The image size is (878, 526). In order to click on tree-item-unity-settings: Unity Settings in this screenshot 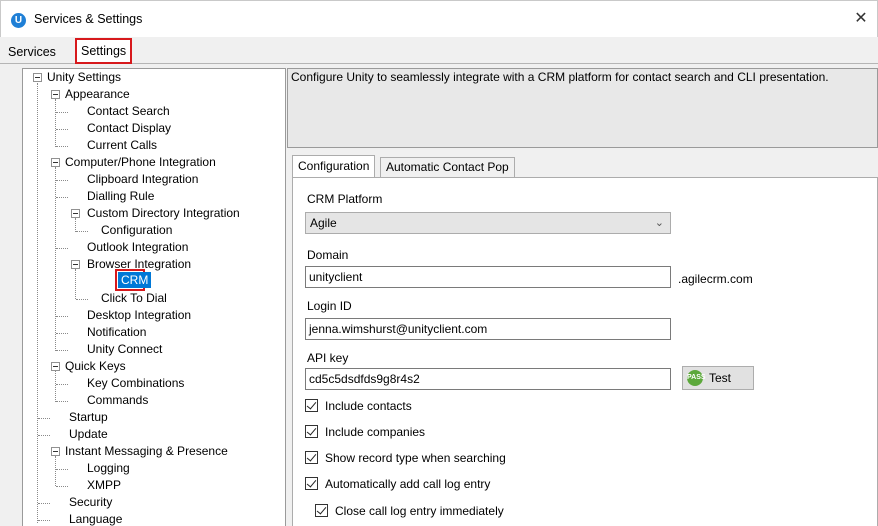, I will do `click(84, 77)`.